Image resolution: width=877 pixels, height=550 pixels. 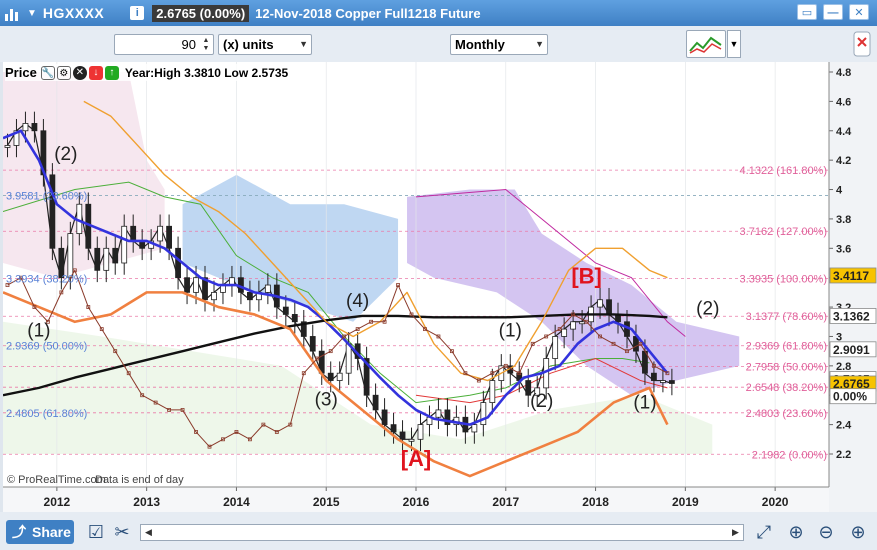 I want to click on scroll-left-icon: ◀, so click(x=148, y=532).